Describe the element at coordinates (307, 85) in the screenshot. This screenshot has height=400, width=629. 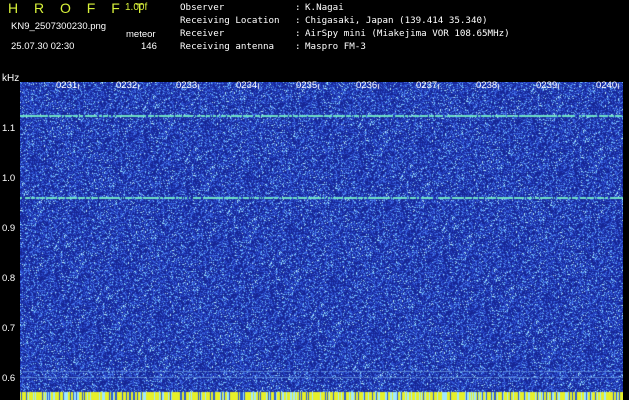
I see `x-tick-label: 0235` at that location.